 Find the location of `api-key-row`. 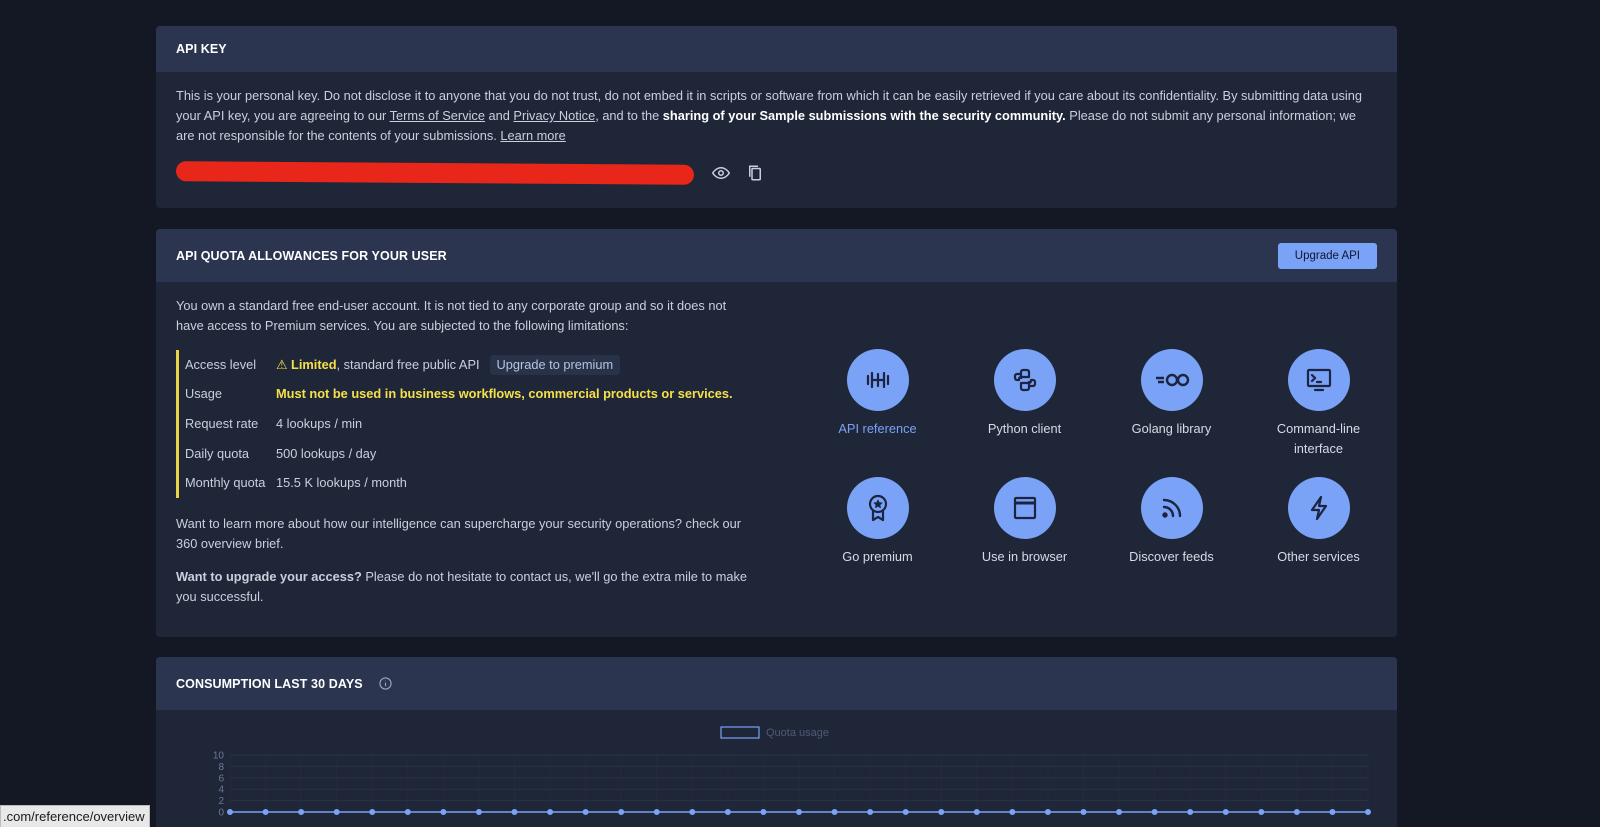

api-key-row is located at coordinates (776, 173).